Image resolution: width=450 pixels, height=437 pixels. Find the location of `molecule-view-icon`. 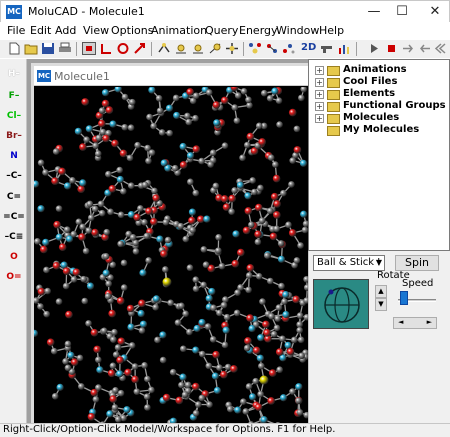

molecule-view-icon is located at coordinates (255, 48).